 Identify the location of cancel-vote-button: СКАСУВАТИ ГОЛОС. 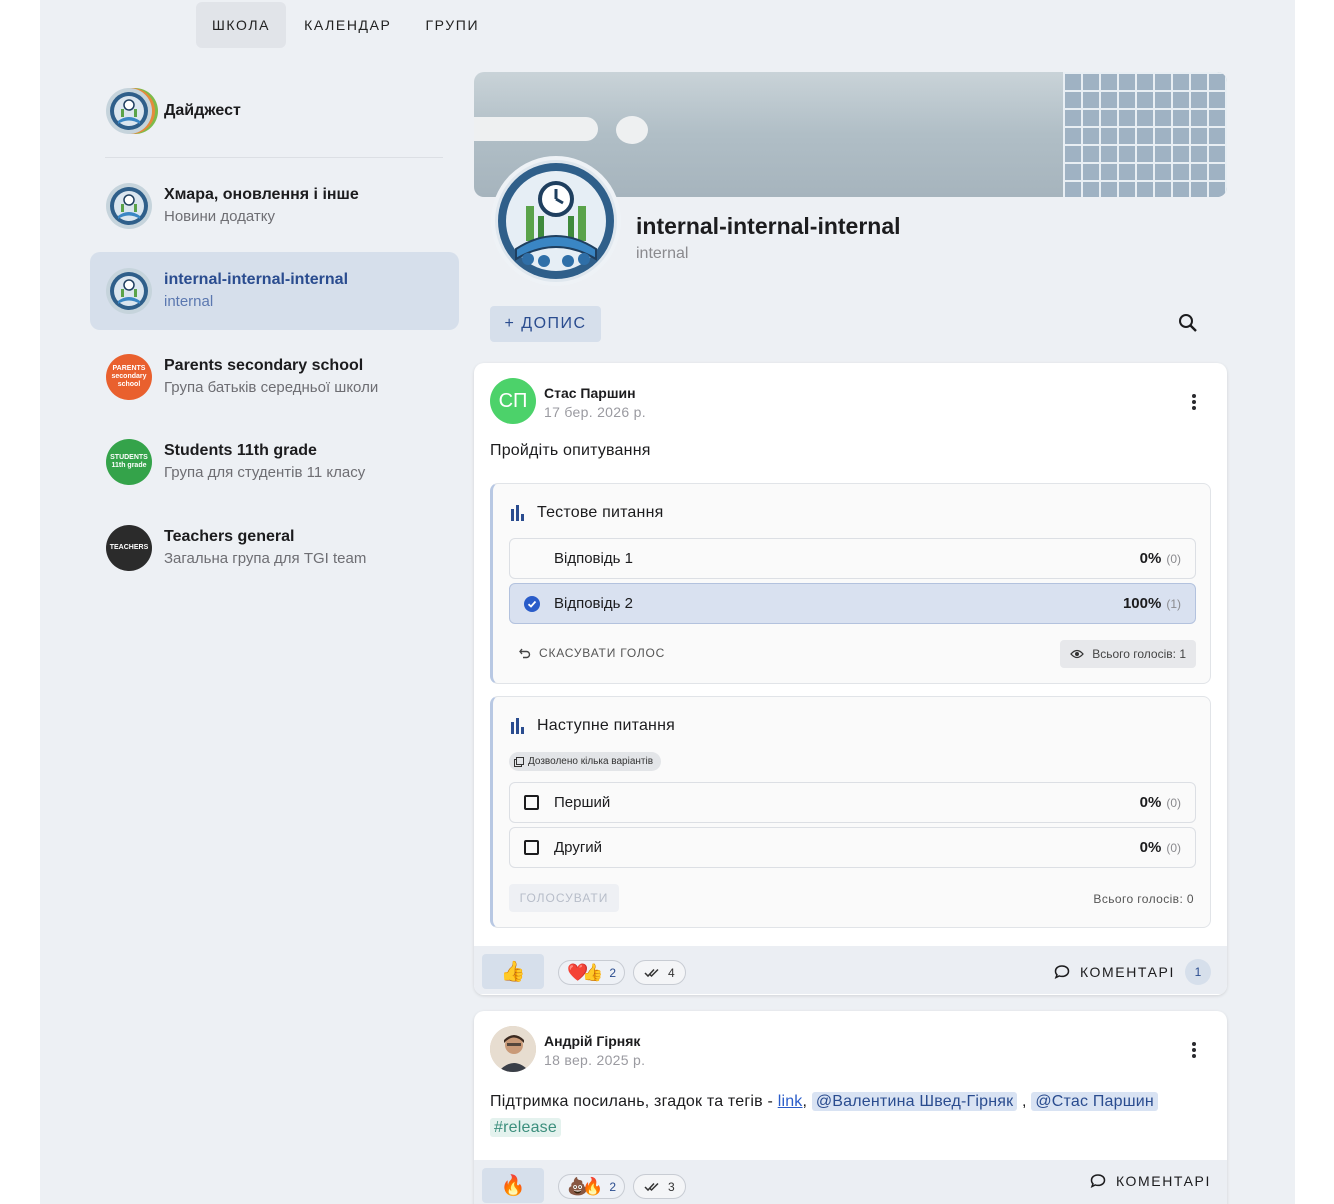
(592, 653).